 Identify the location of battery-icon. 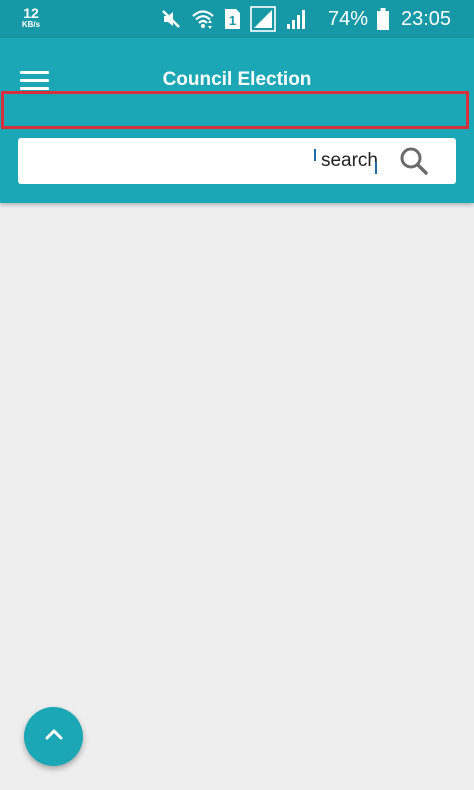
(383, 21).